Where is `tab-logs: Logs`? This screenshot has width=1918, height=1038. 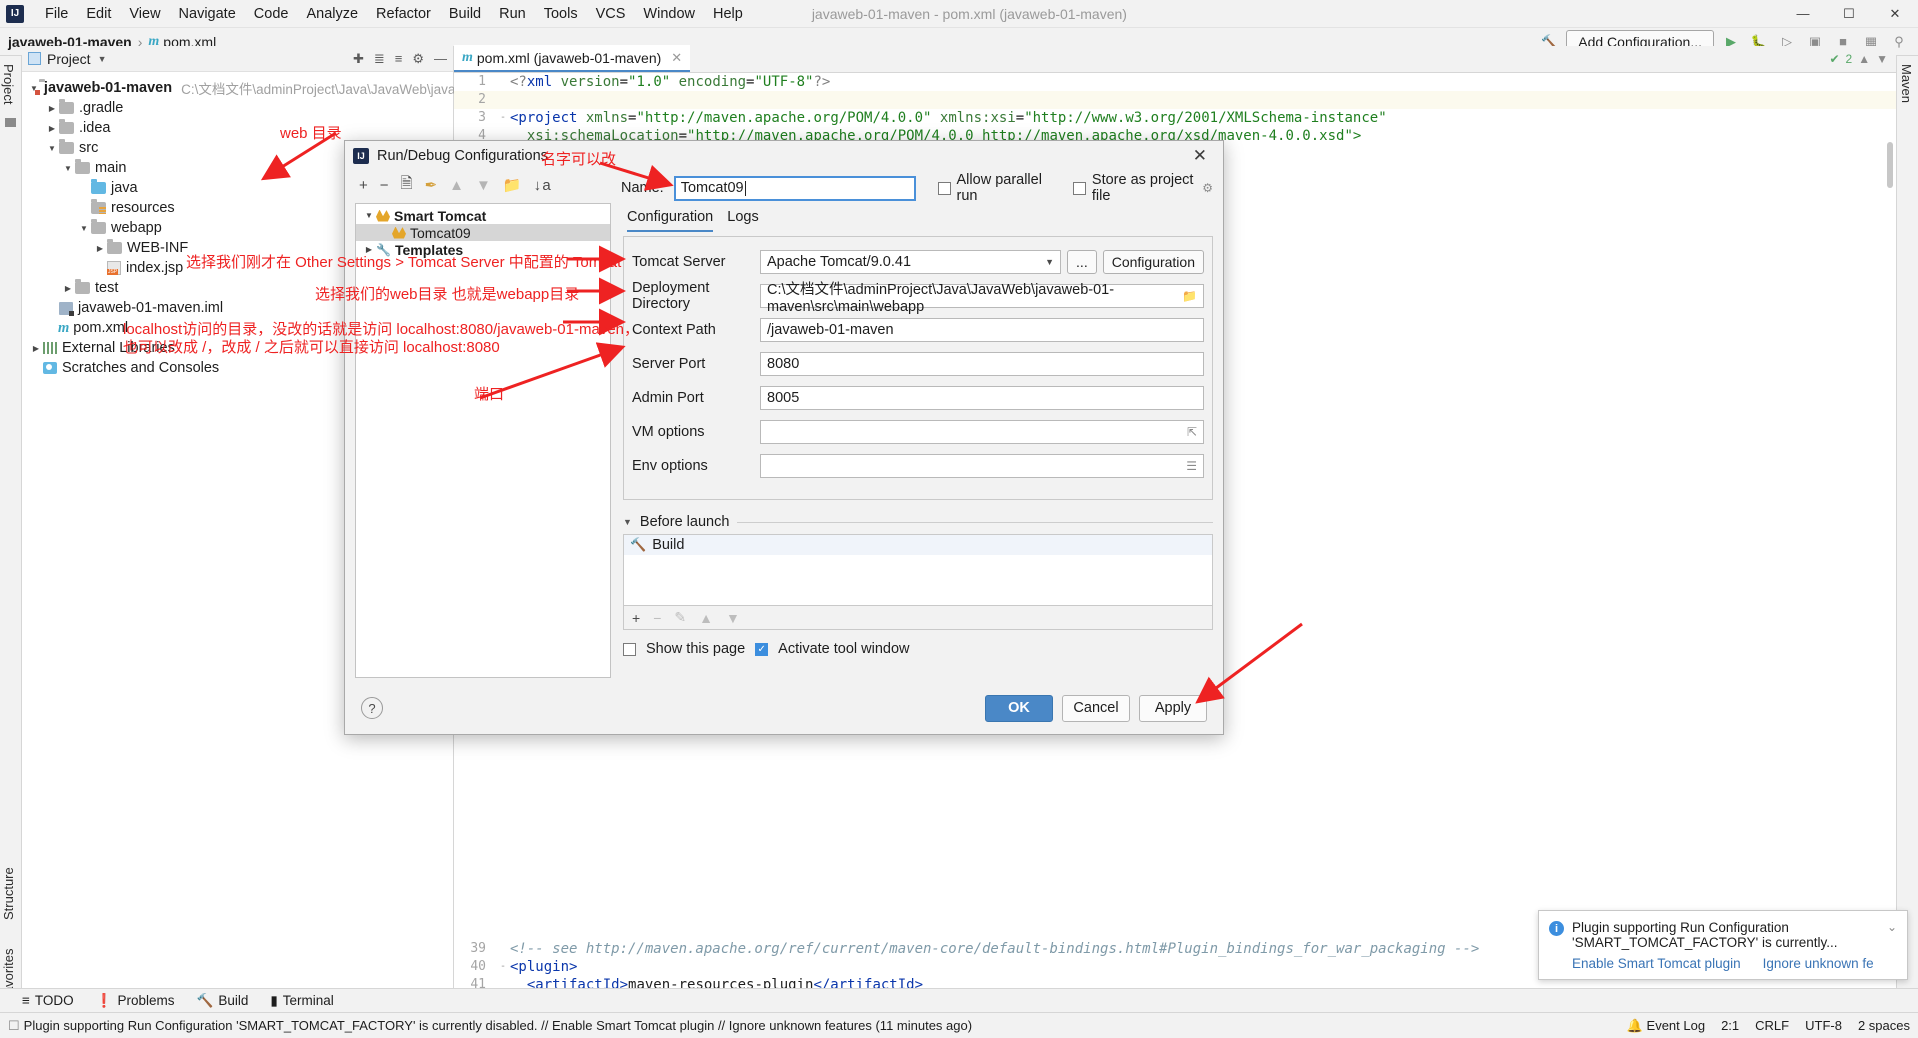 tab-logs: Logs is located at coordinates (742, 220).